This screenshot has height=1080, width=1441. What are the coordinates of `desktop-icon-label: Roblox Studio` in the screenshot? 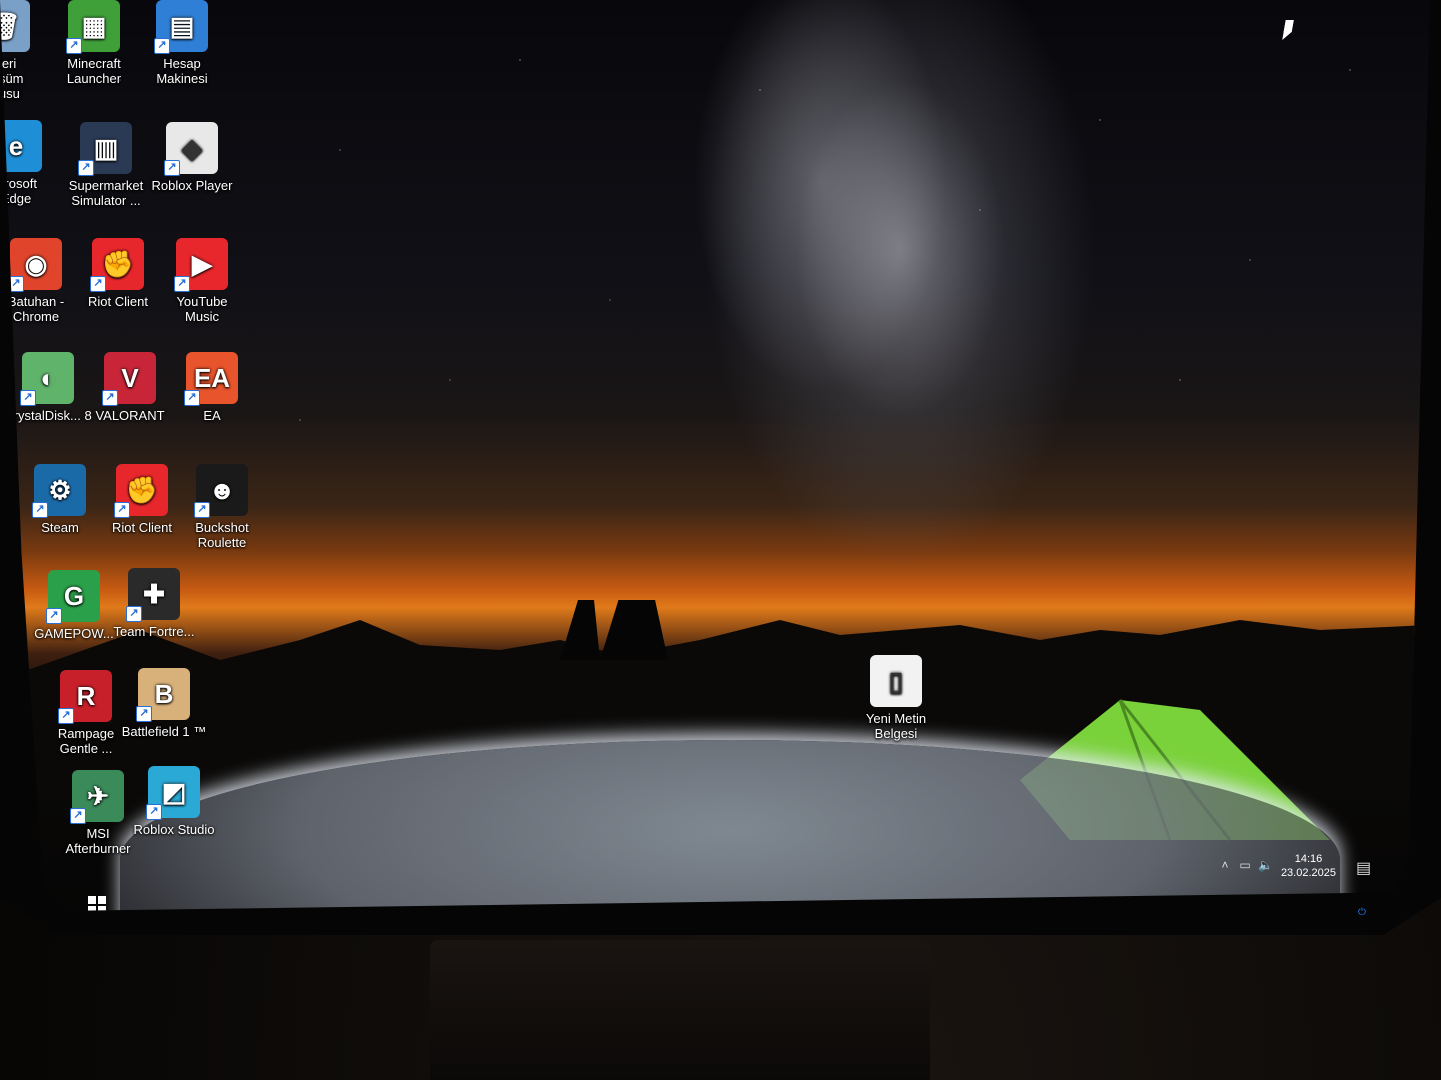 It's located at (174, 829).